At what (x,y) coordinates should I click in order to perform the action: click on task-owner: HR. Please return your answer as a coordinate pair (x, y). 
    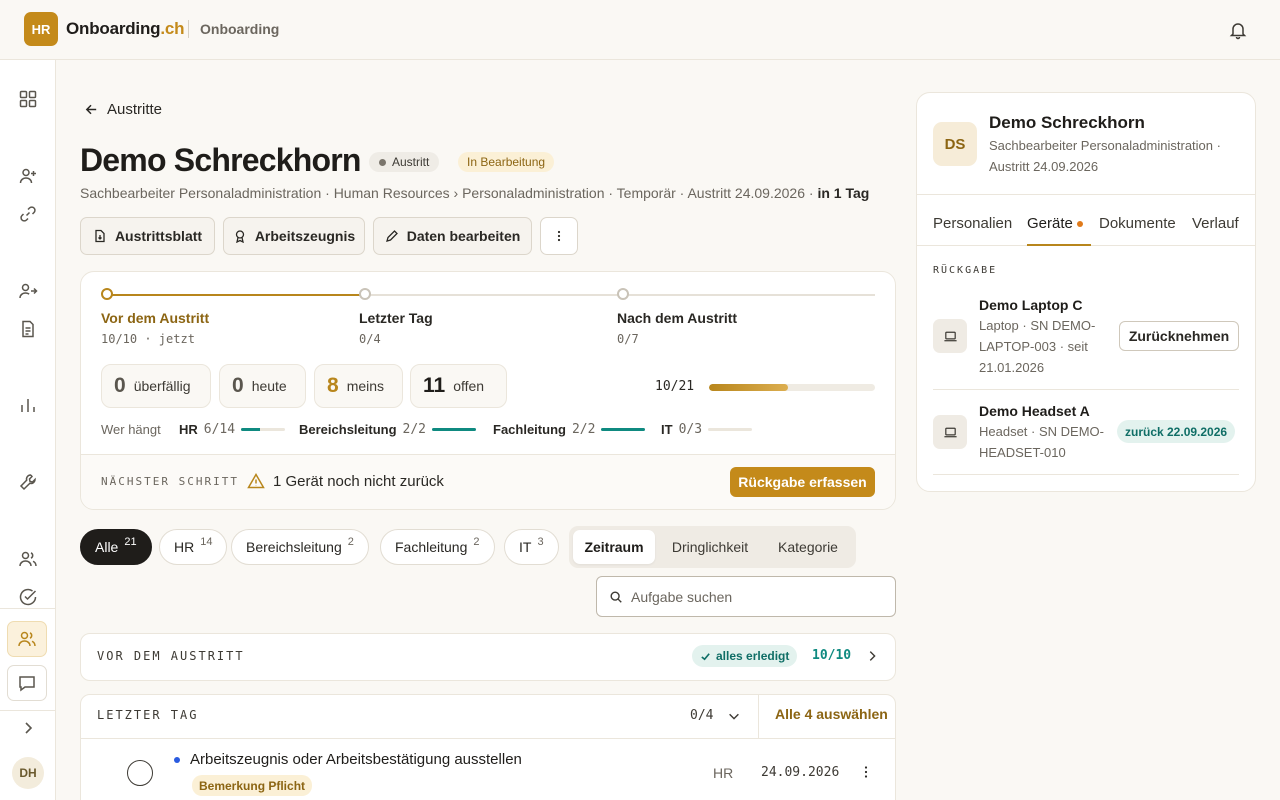
    Looking at the image, I should click on (723, 773).